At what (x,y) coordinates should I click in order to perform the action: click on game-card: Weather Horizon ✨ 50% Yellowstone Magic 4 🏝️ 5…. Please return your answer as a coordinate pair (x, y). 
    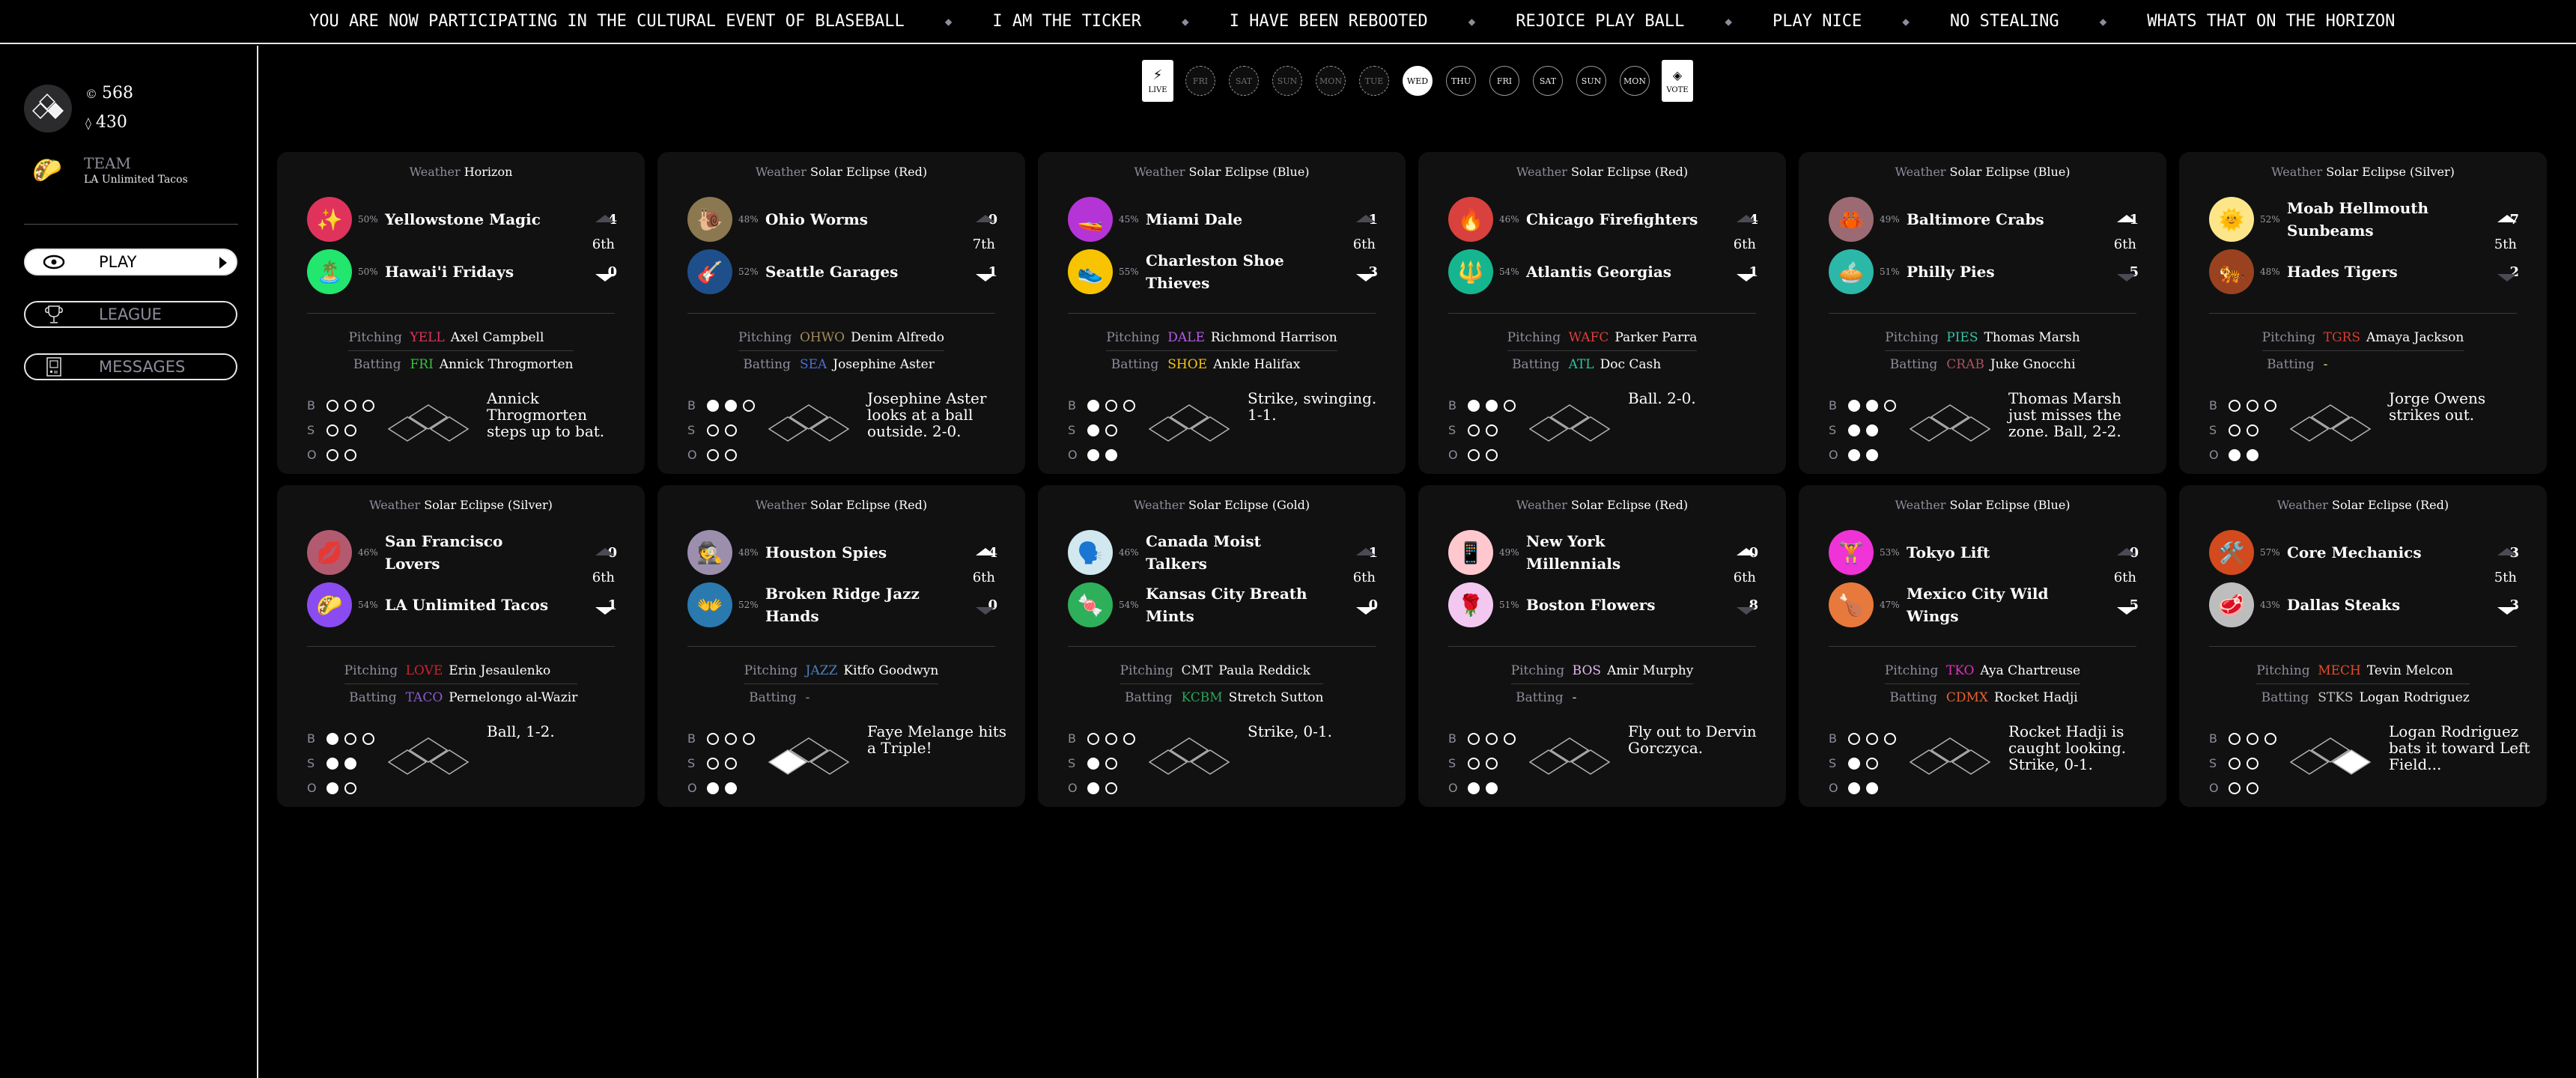
    Looking at the image, I should click on (461, 313).